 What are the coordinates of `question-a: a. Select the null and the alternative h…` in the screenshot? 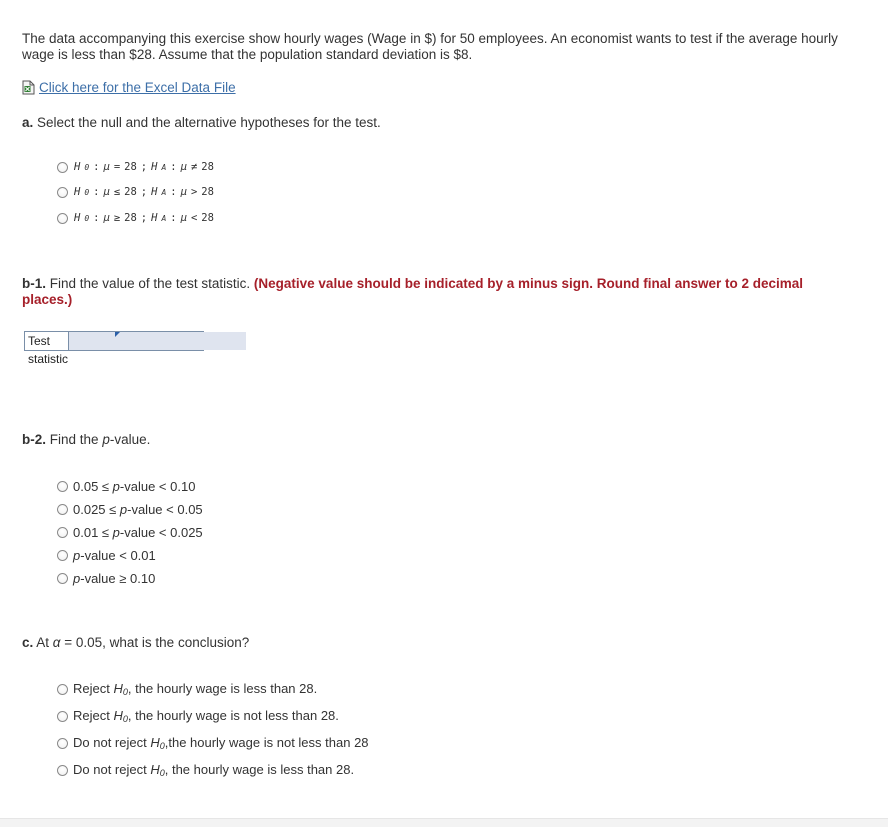 It's located at (201, 122).